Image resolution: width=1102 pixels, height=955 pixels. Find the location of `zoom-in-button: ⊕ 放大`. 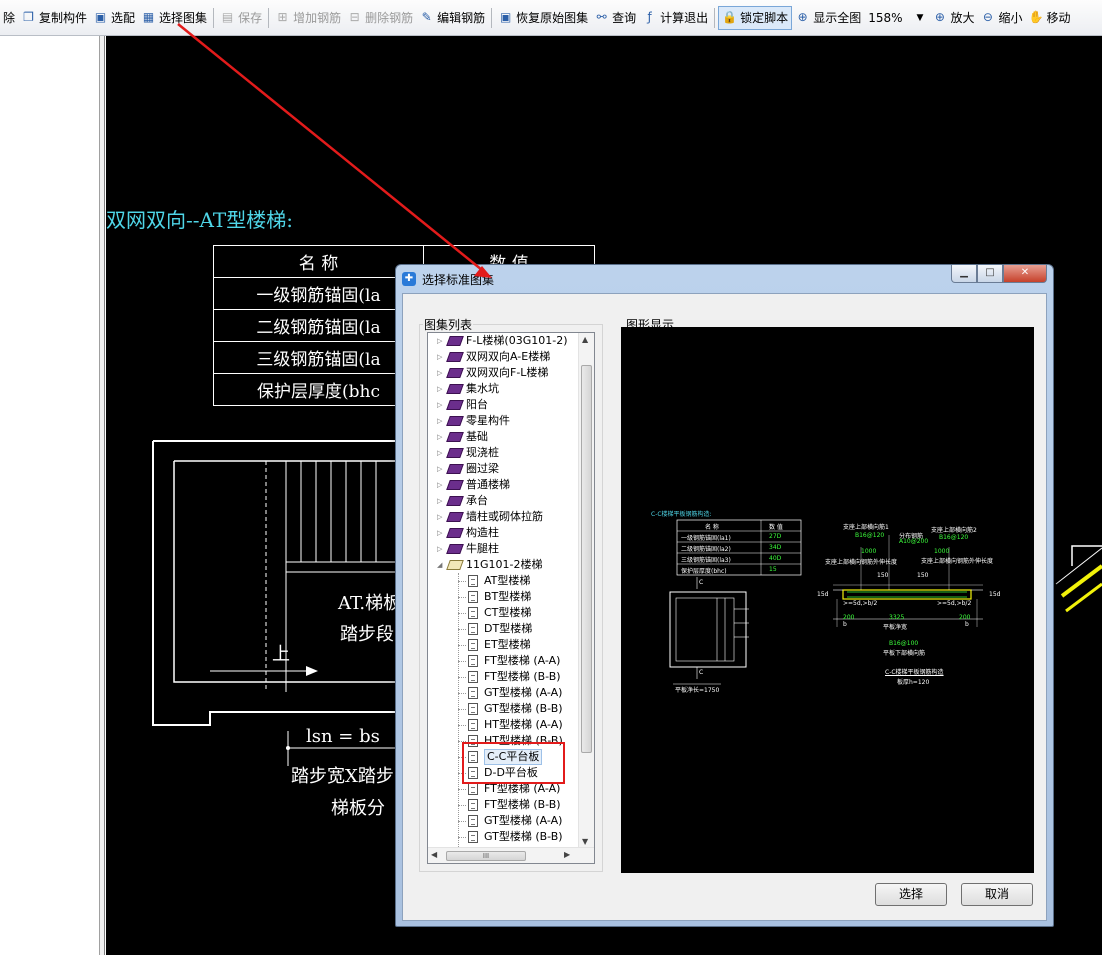

zoom-in-button: ⊕ 放大 is located at coordinates (953, 18).